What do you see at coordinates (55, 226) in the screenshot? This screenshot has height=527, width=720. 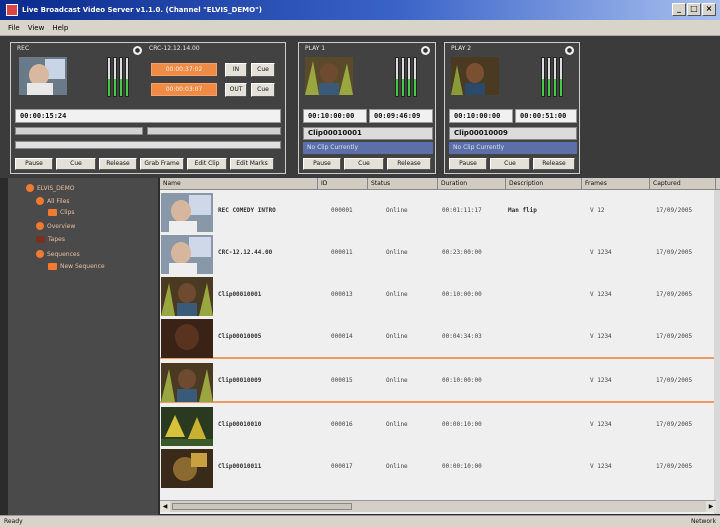 I see `tree-item-overview: Overview` at bounding box center [55, 226].